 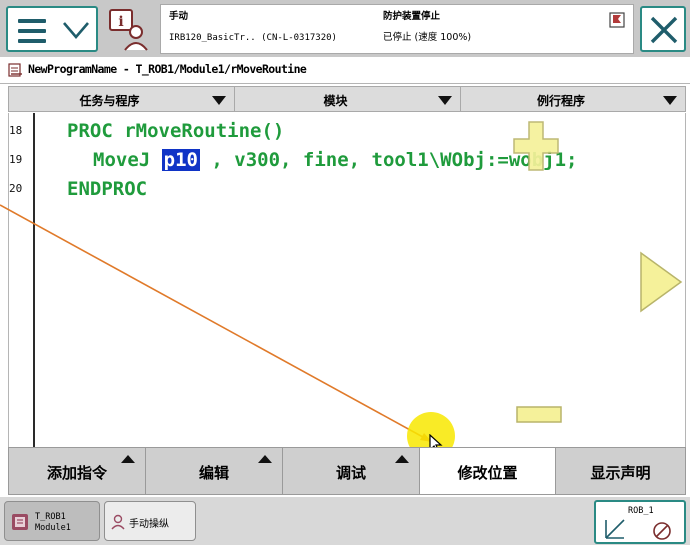 I want to click on button-label: 添加指令, so click(x=76, y=473).